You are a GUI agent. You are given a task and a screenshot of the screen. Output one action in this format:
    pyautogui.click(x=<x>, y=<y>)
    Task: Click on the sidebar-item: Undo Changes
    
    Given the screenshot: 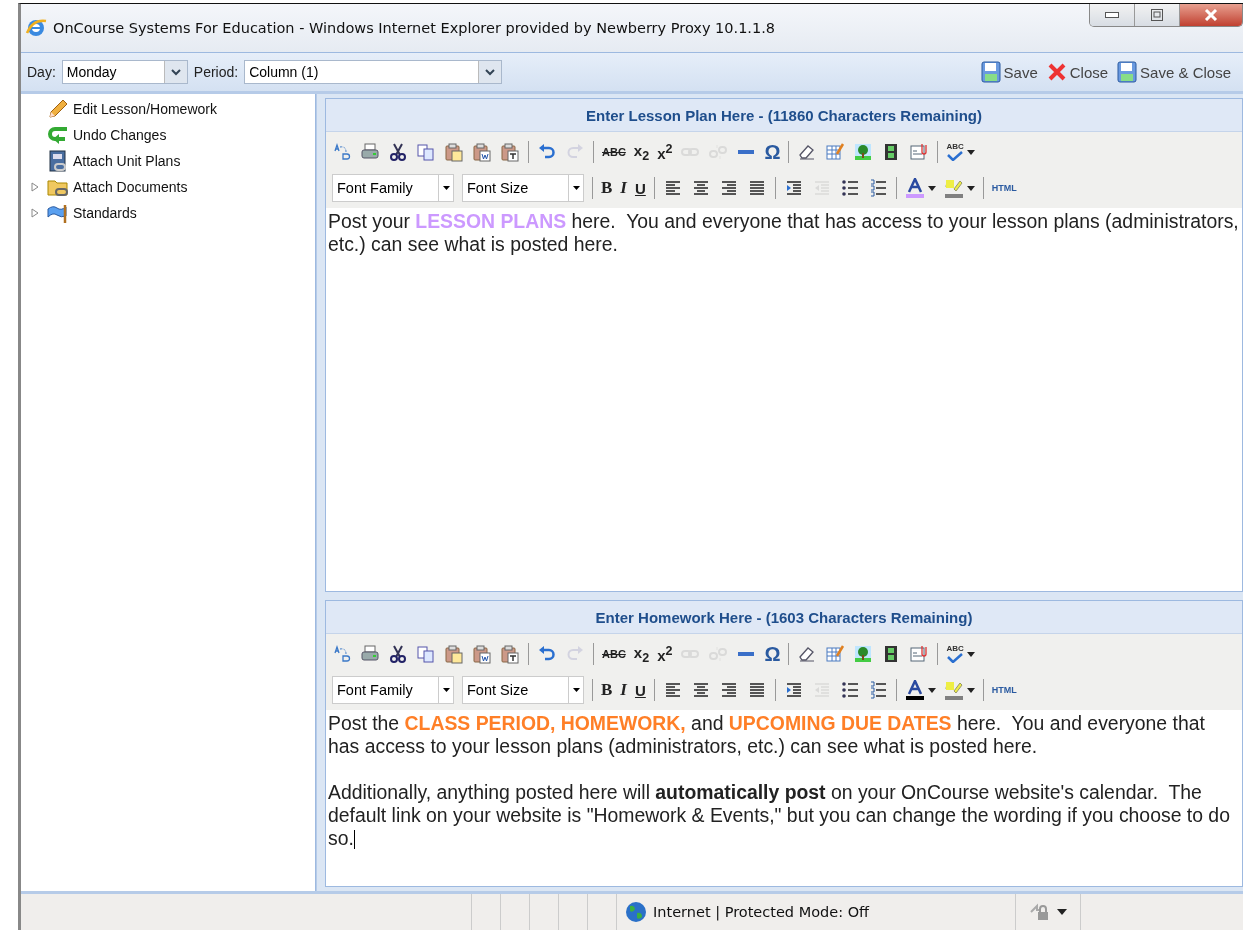 What is the action you would take?
    pyautogui.click(x=120, y=135)
    